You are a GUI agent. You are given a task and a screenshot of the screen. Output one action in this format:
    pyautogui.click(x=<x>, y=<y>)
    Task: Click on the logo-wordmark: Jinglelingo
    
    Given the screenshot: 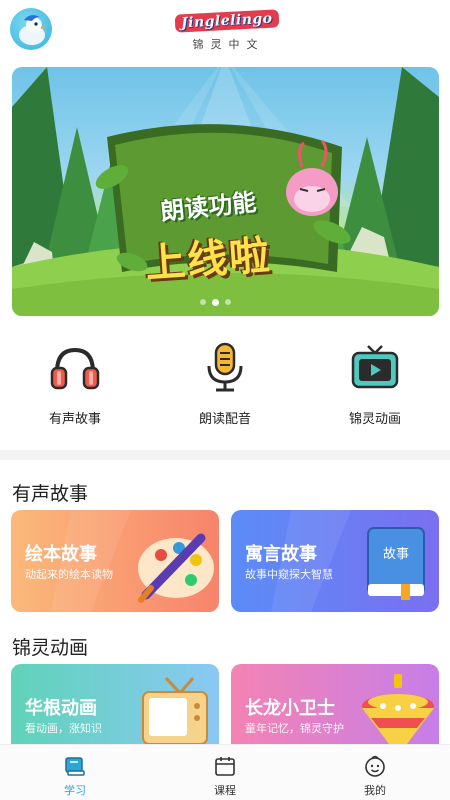 What is the action you would take?
    pyautogui.click(x=226, y=21)
    